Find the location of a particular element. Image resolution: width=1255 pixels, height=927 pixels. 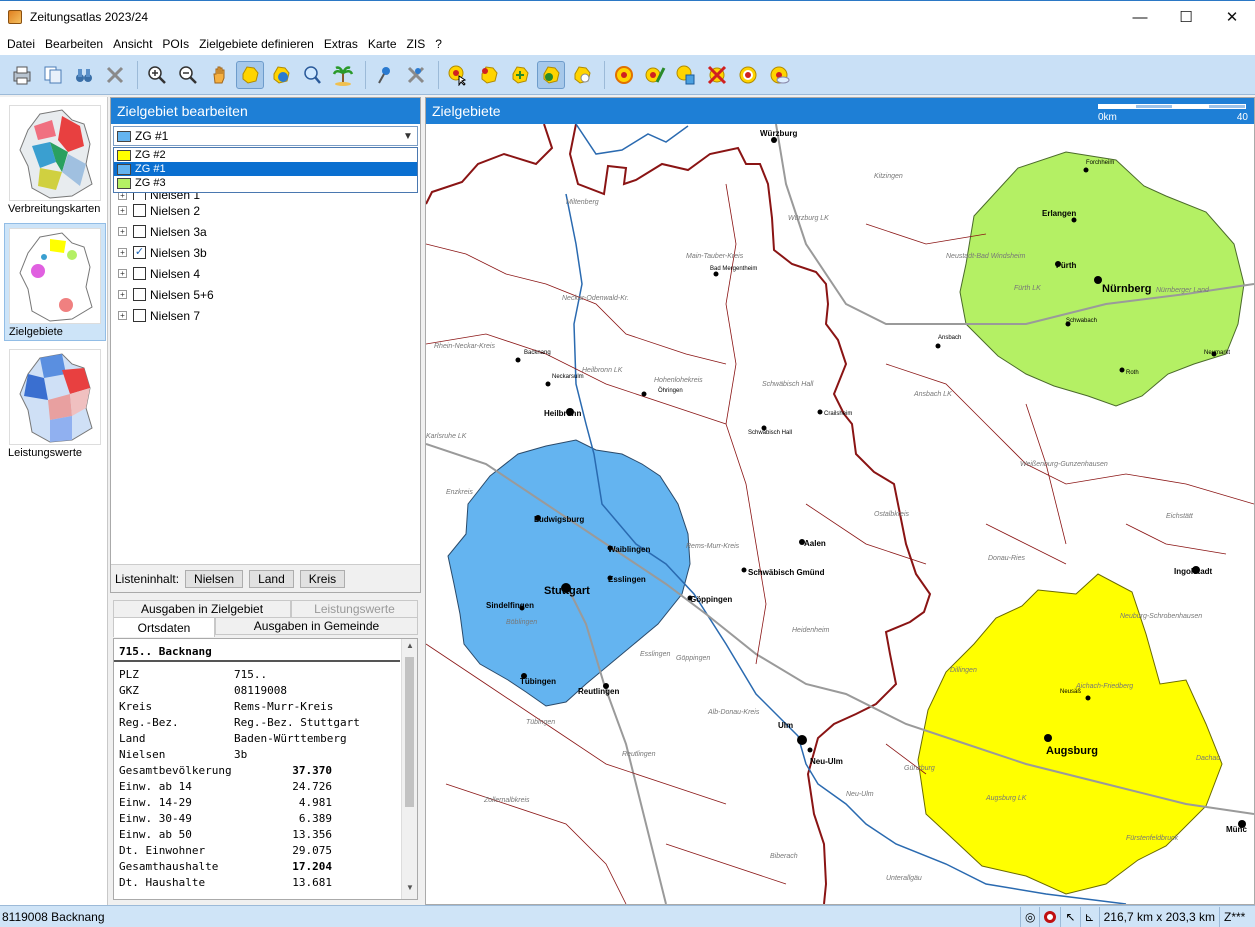

print-icon is located at coordinates (22, 75).